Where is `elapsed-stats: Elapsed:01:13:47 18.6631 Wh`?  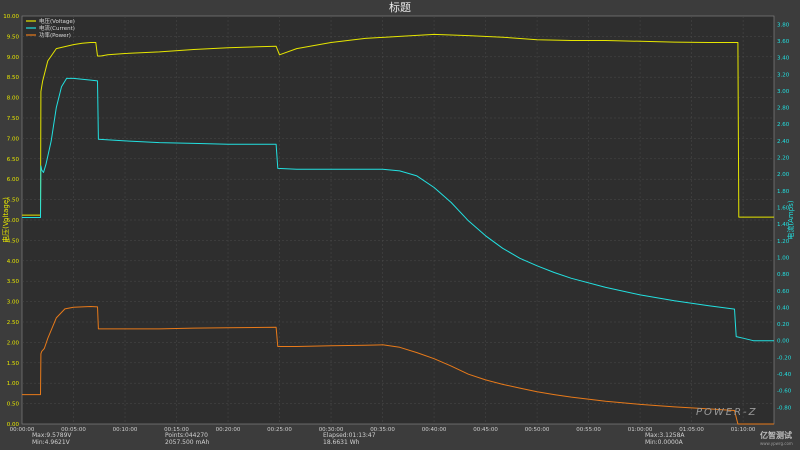 elapsed-stats: Elapsed:01:13:47 18.6631 Wh is located at coordinates (349, 439).